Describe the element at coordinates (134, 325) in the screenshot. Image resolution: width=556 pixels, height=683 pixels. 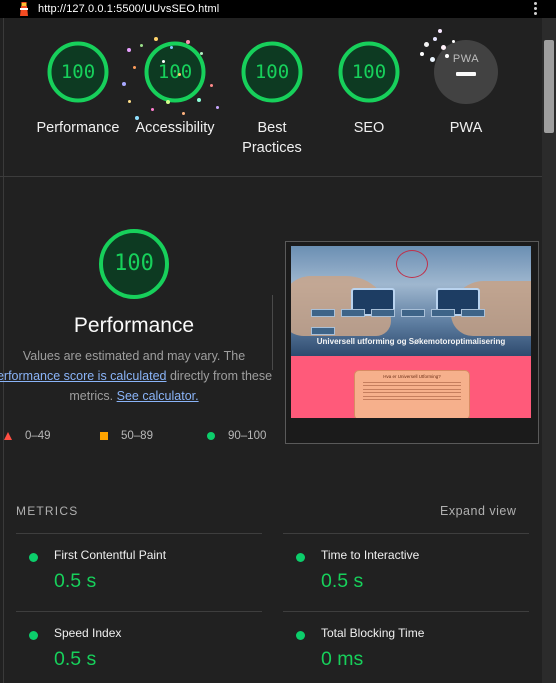
I see `performance-title: Performance` at that location.